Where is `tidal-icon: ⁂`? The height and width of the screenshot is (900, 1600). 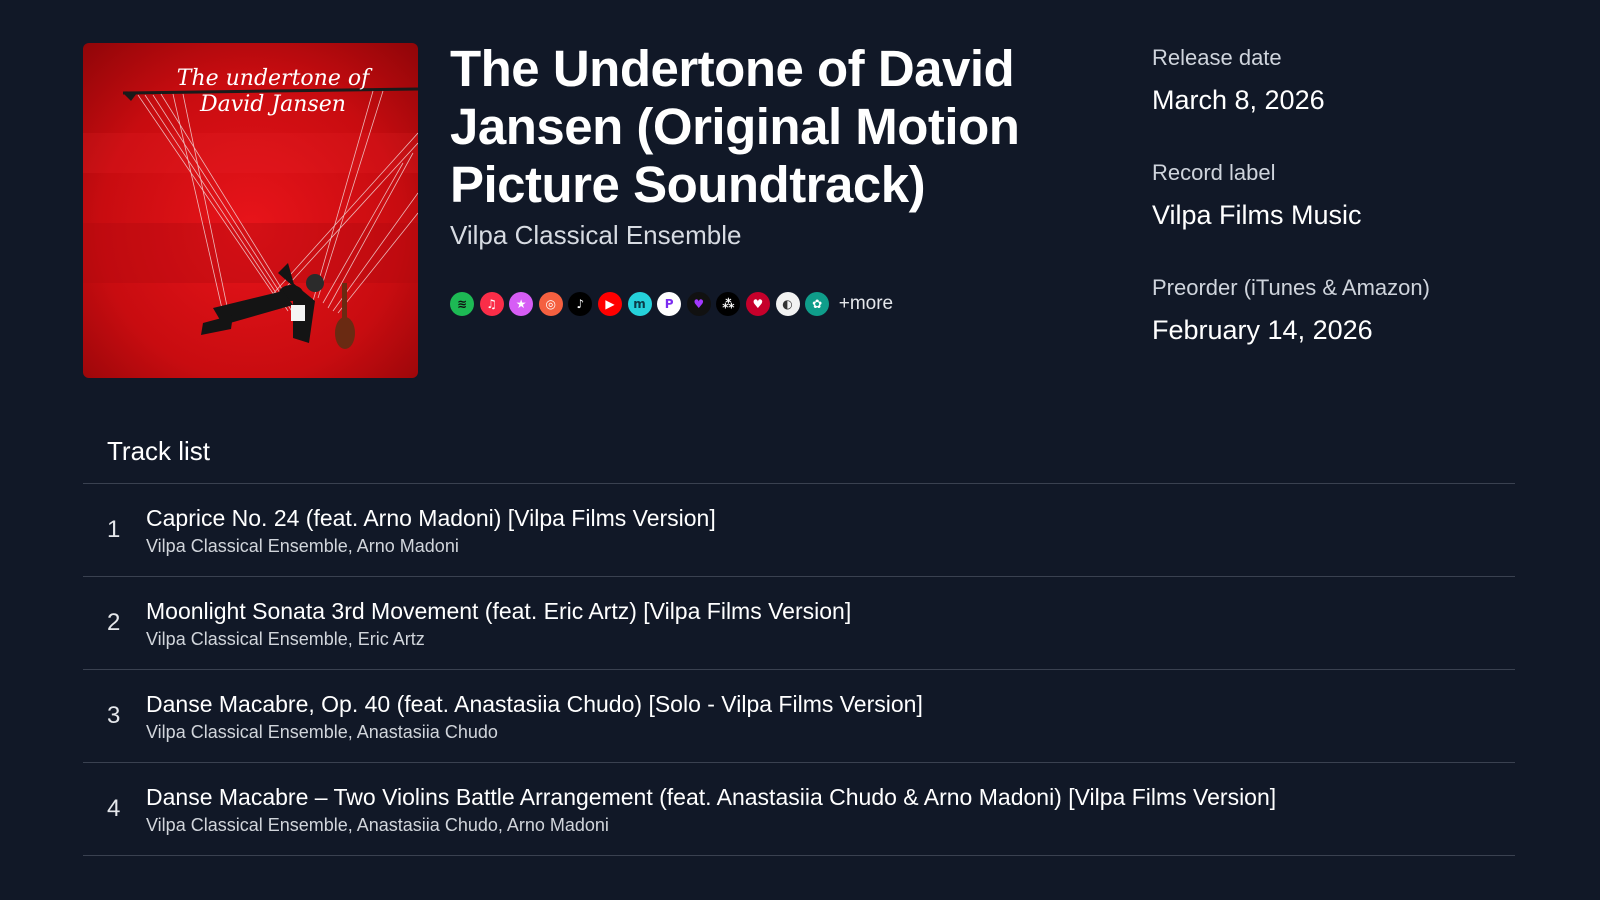 tidal-icon: ⁂ is located at coordinates (728, 304).